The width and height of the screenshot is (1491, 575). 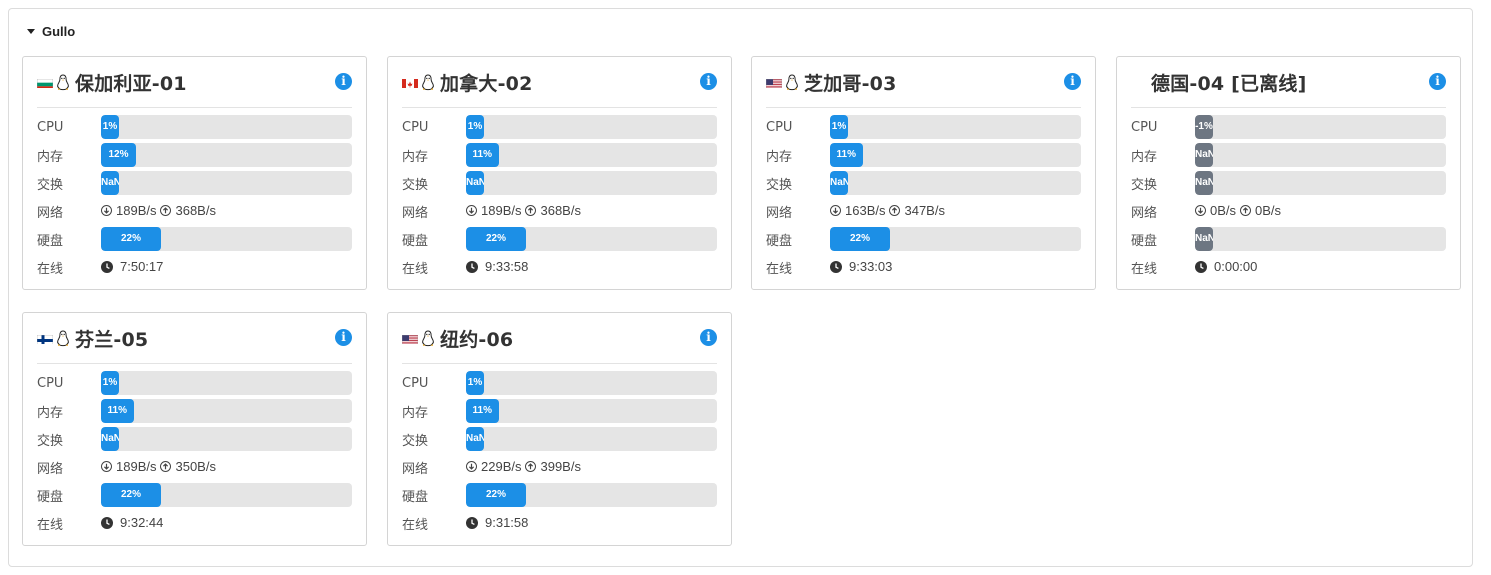 I want to click on server-card: 芝加哥-03 i CPU 1% 内存 11% 交换 NaN% 网络, so click(x=923, y=173).